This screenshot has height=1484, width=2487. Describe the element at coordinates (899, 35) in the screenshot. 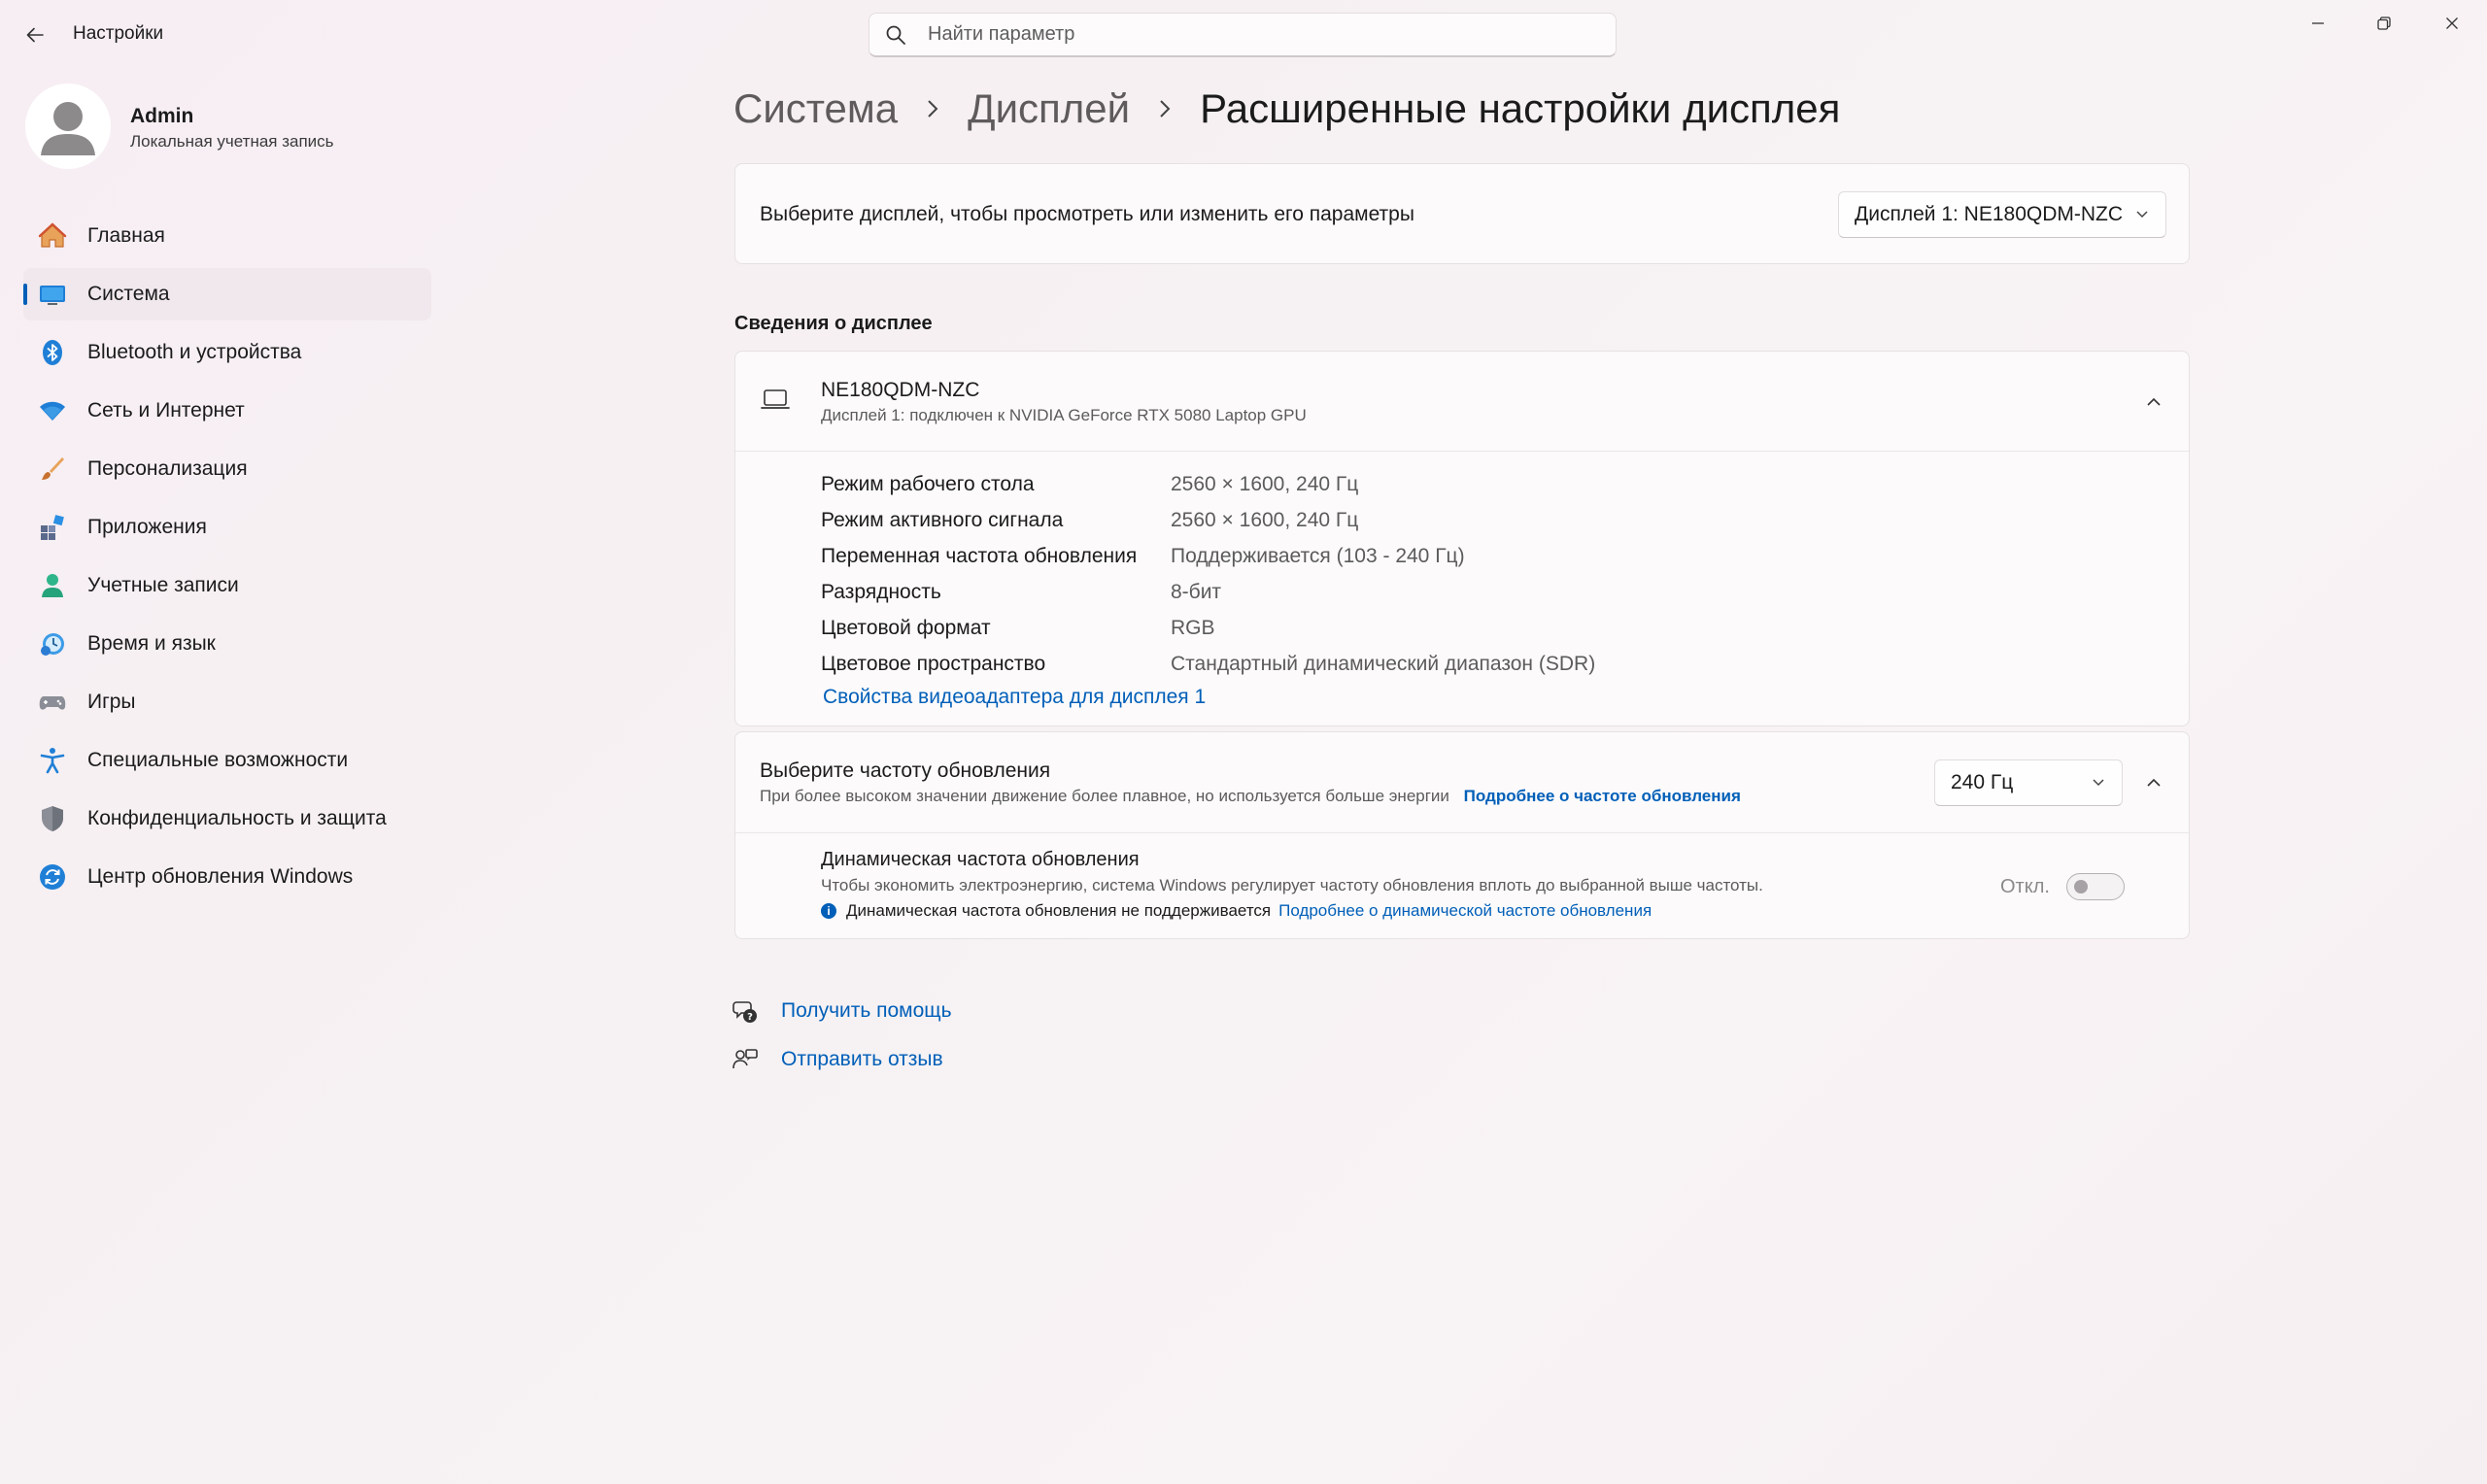

I see `search-icon` at that location.